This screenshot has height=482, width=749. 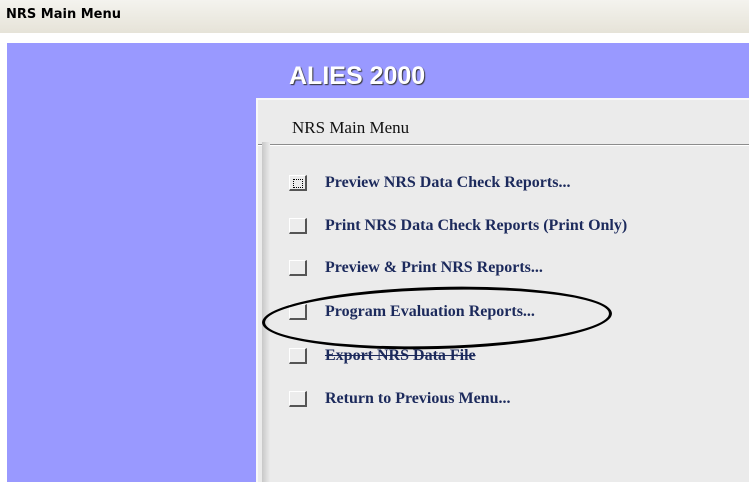 I want to click on app-name-heading: ALIES 2000, so click(x=357, y=76).